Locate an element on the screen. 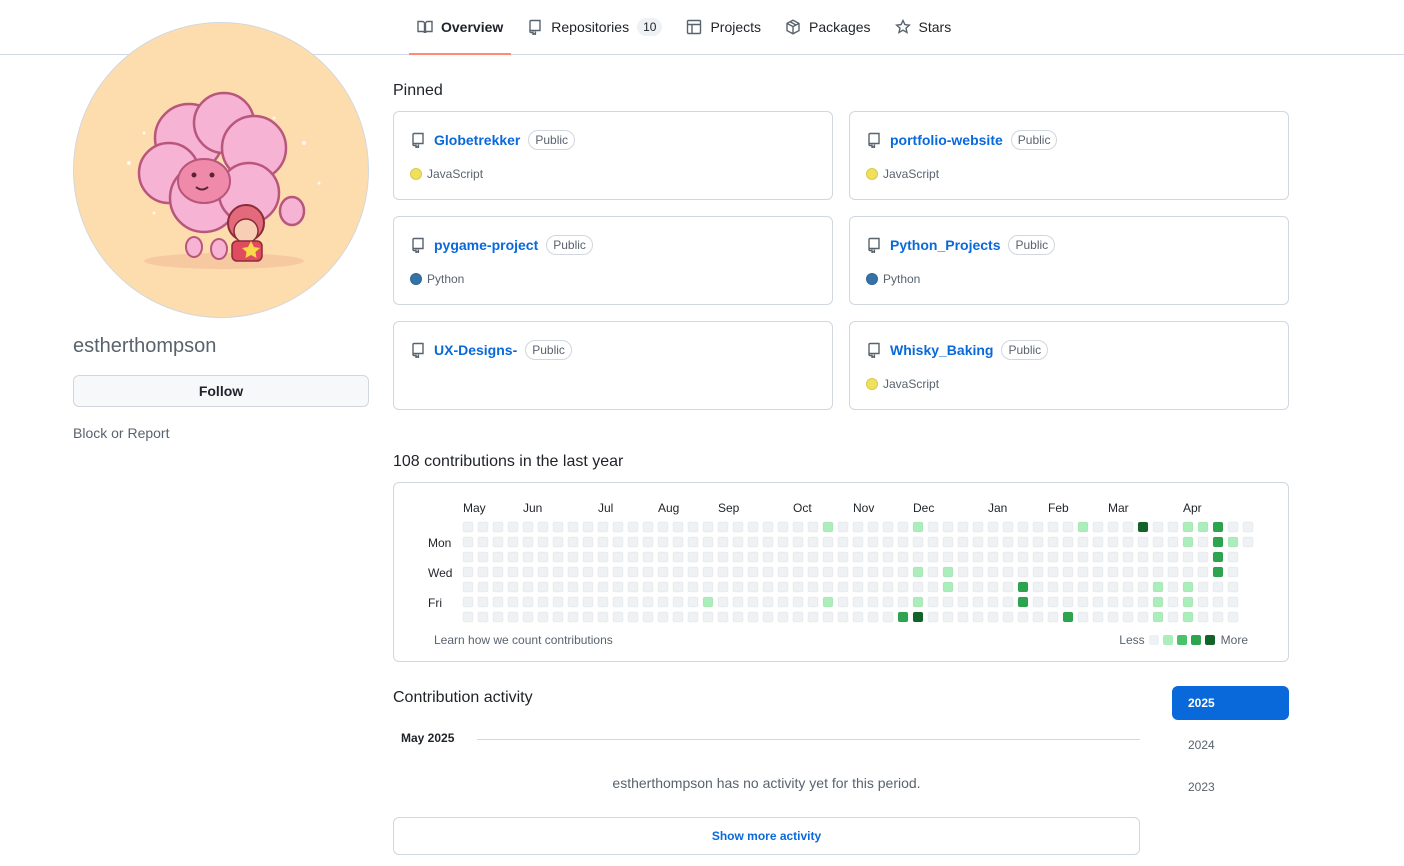  block-or-report-link: Block or Report is located at coordinates (121, 433).